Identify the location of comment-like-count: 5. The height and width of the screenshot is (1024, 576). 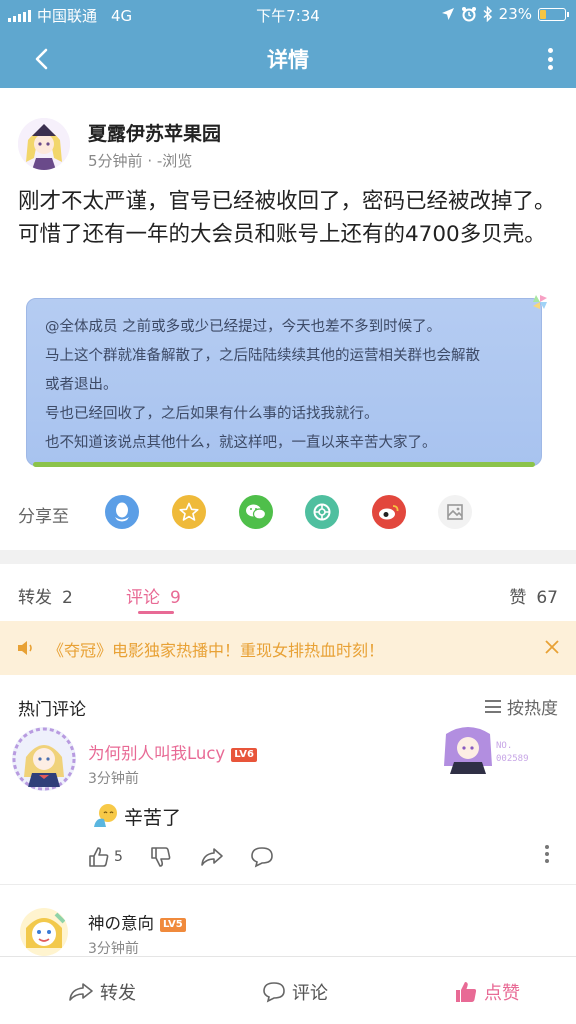
(118, 857).